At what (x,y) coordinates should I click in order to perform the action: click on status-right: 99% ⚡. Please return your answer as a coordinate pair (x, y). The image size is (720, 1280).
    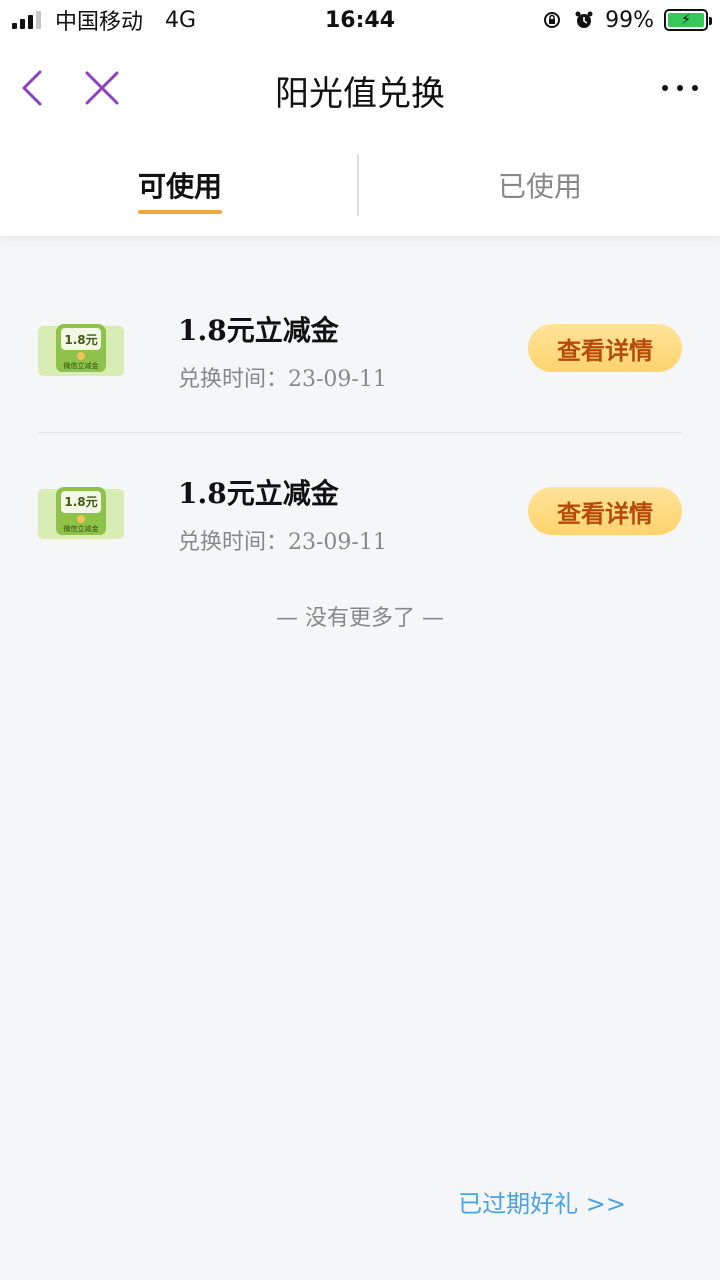
    Looking at the image, I should click on (626, 20).